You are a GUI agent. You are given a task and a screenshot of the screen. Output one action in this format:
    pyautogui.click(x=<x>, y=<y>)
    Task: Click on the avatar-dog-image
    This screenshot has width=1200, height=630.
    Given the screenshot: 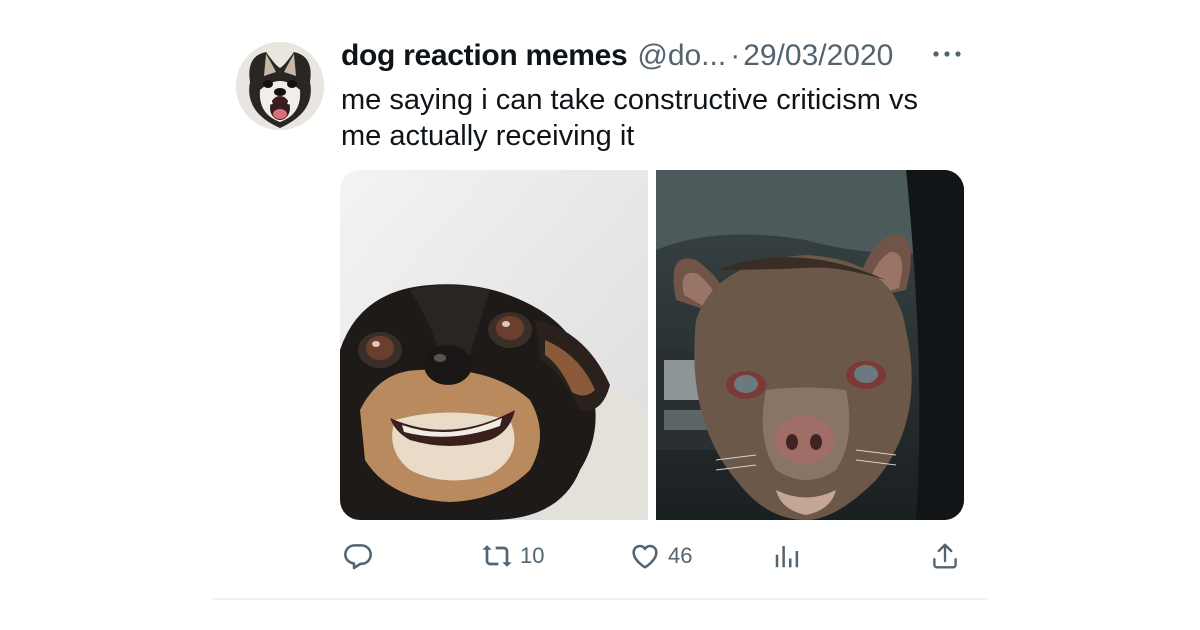 What is the action you would take?
    pyautogui.click(x=280, y=86)
    